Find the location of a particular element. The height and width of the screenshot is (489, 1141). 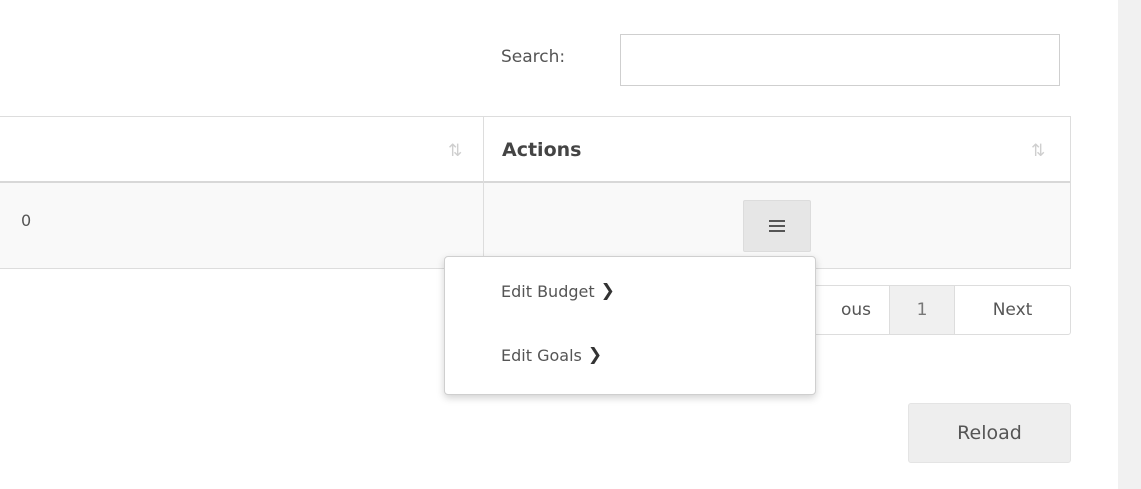

table-cell: 0 is located at coordinates (26, 220).